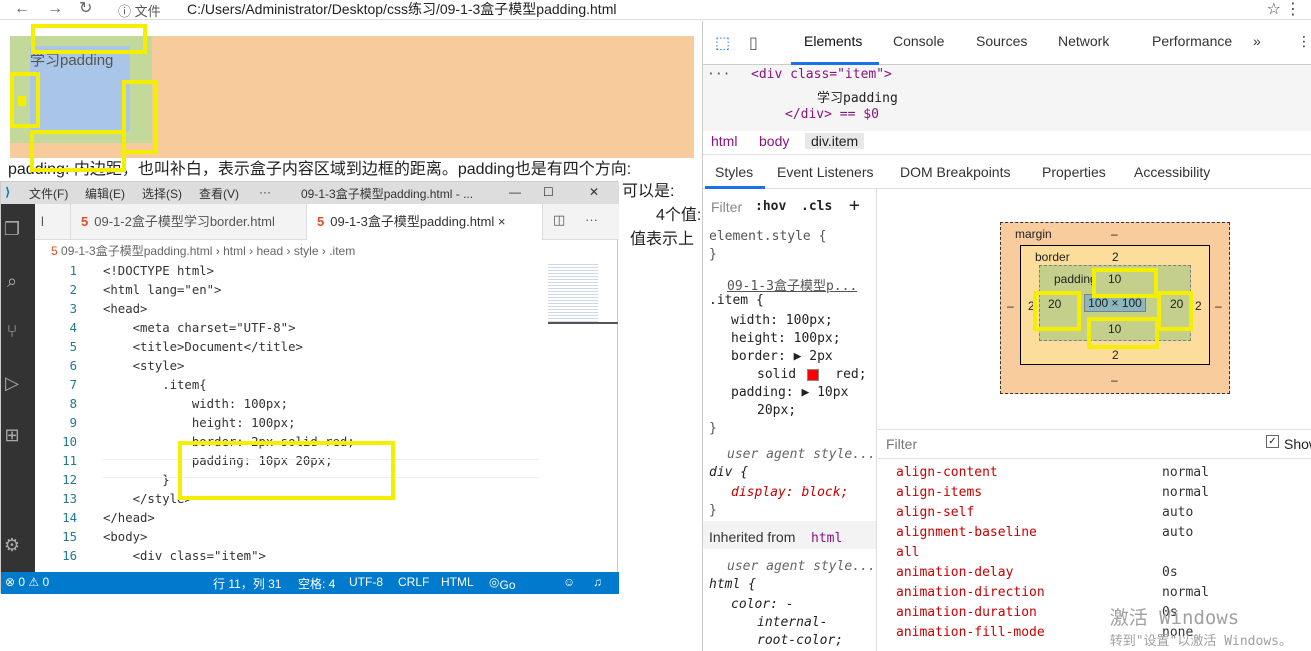 The image size is (1311, 651). I want to click on status-problems: ⊗ 0 ⚠ 0, so click(27, 582).